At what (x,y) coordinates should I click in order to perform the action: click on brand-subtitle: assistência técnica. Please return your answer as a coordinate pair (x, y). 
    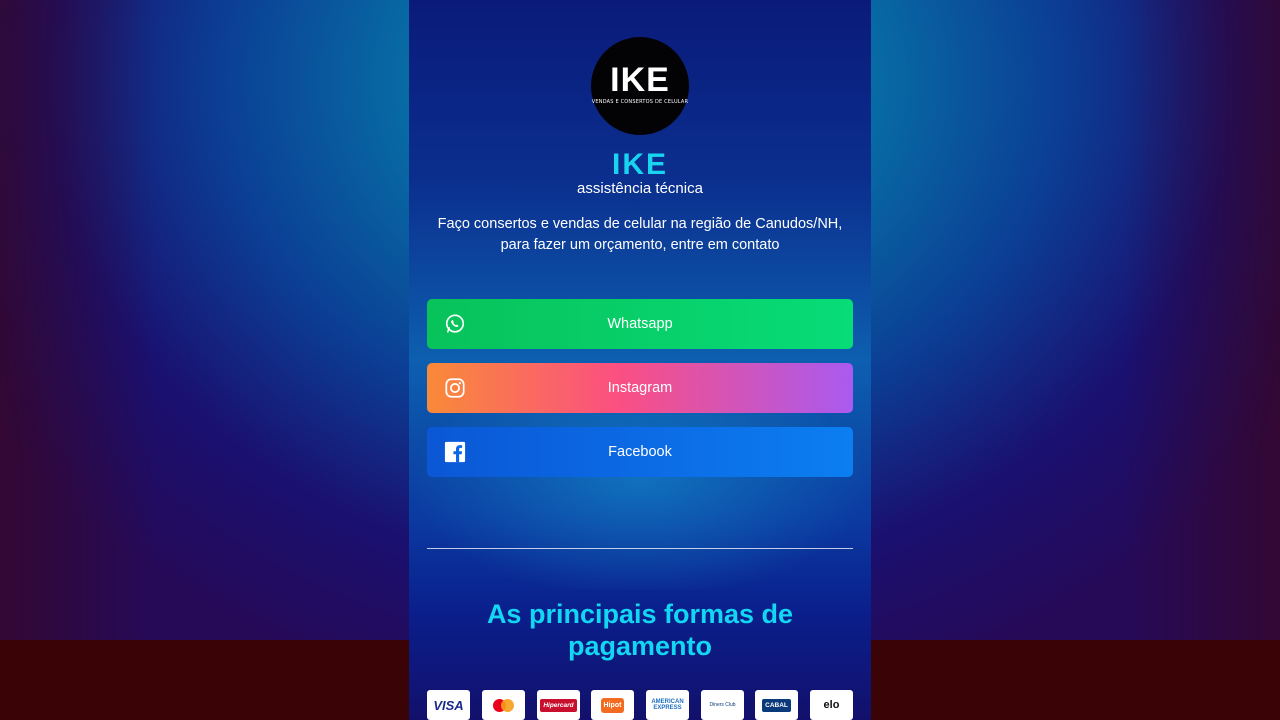
    Looking at the image, I should click on (640, 188).